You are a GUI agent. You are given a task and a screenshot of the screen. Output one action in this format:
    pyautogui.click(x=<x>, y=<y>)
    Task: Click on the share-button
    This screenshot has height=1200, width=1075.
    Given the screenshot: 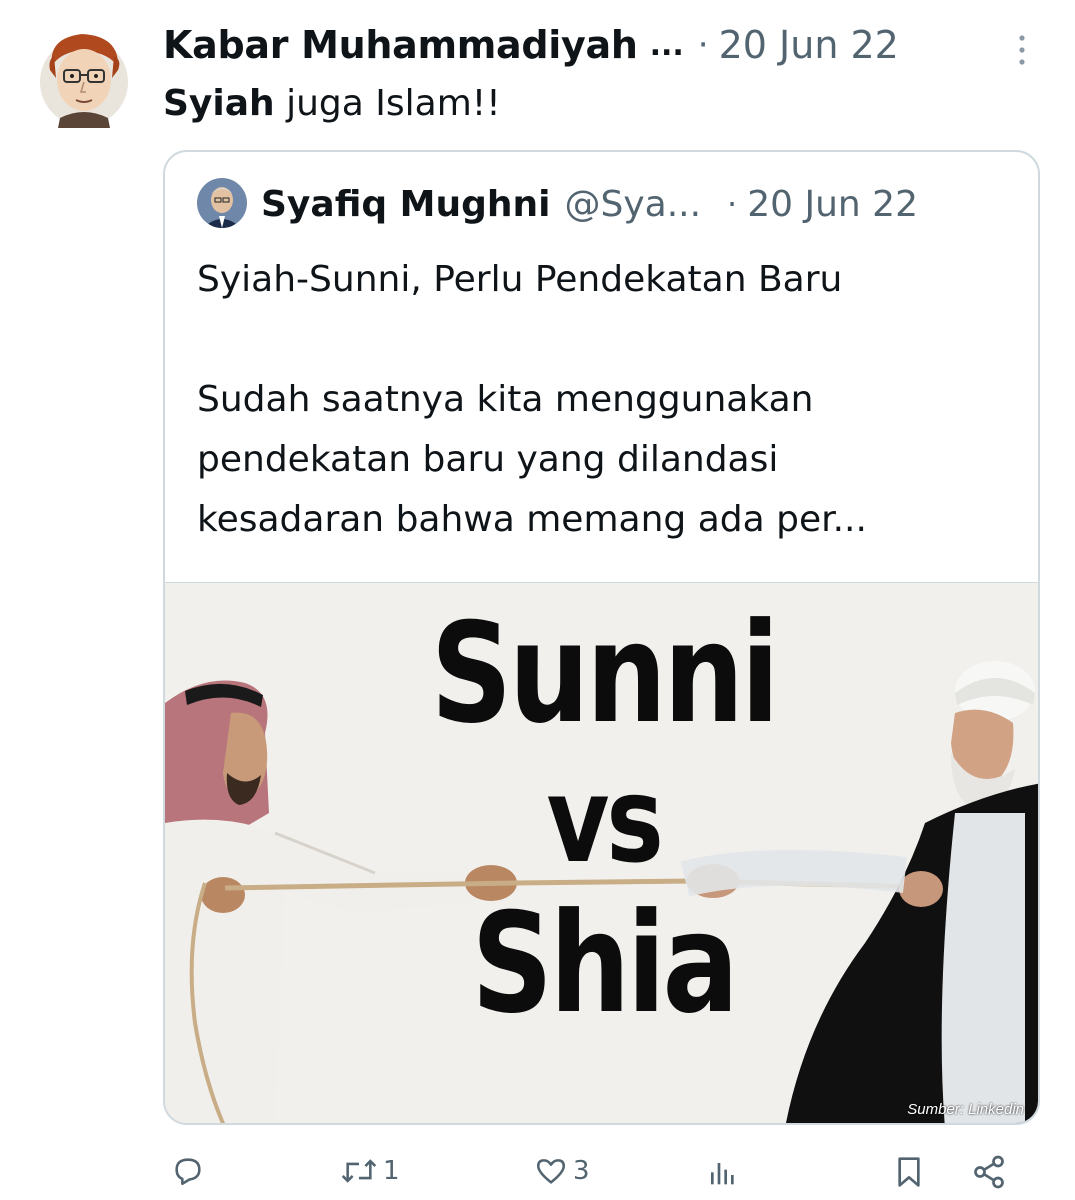 What is the action you would take?
    pyautogui.click(x=989, y=1172)
    